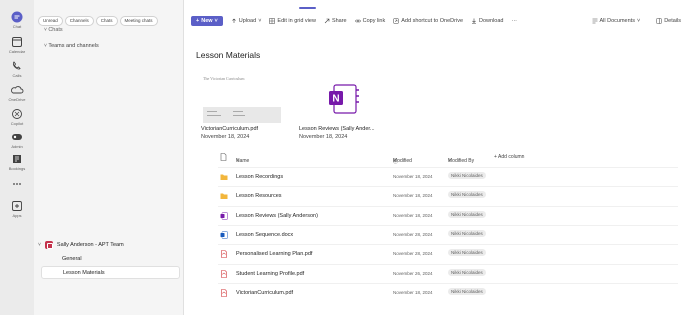  What do you see at coordinates (270, 274) in the screenshot?
I see `file-name: Student Learning Profile.pdf` at bounding box center [270, 274].